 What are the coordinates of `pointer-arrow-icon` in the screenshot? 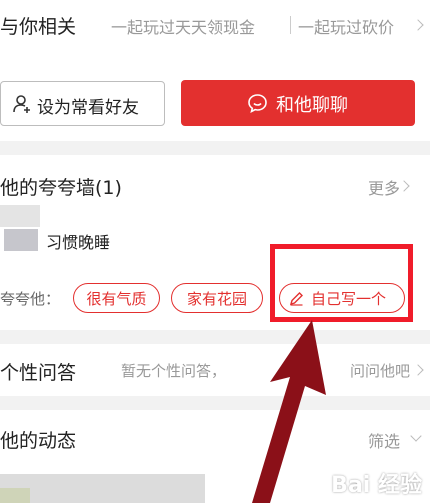 It's located at (289, 411).